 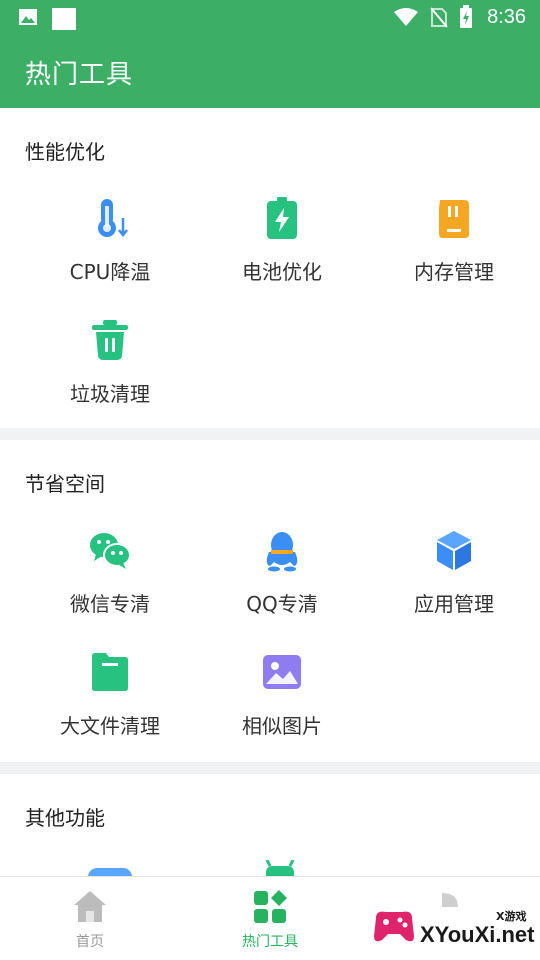 I want to click on qq-icon, so click(x=282, y=552).